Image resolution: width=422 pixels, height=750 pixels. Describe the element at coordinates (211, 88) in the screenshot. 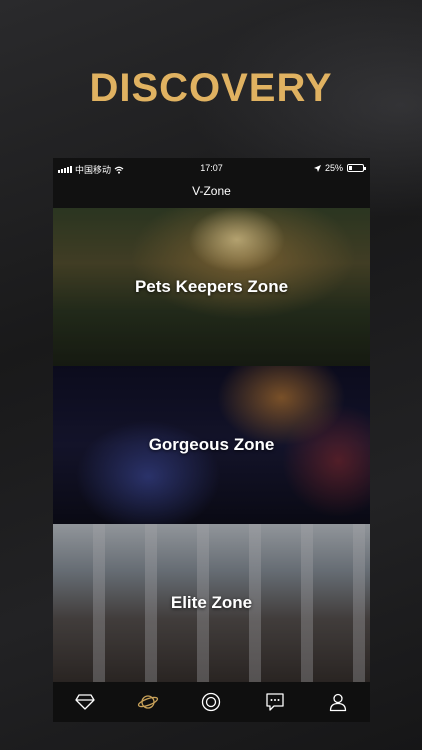

I see `hero-title: DISCOVERY` at that location.